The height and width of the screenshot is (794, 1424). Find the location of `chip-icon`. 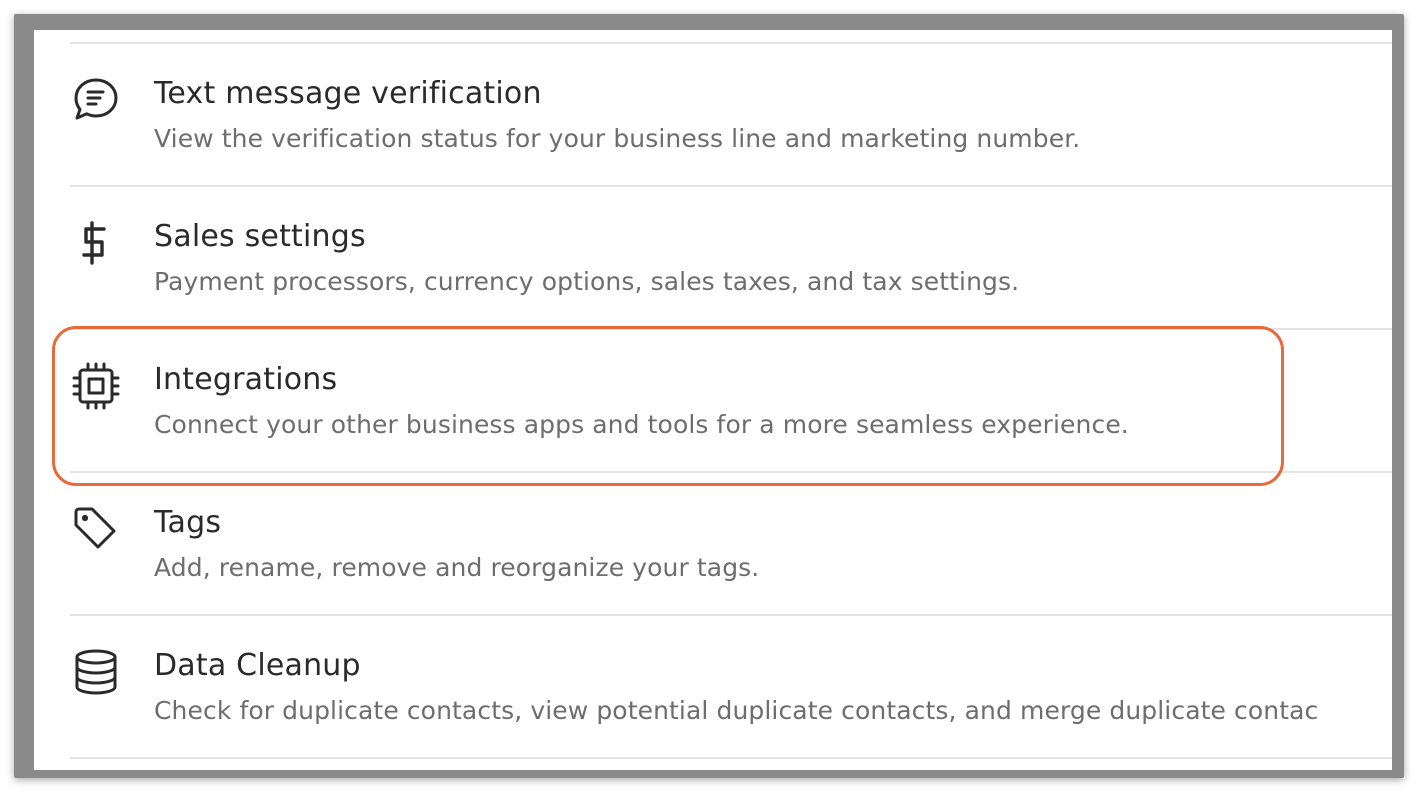

chip-icon is located at coordinates (96, 386).